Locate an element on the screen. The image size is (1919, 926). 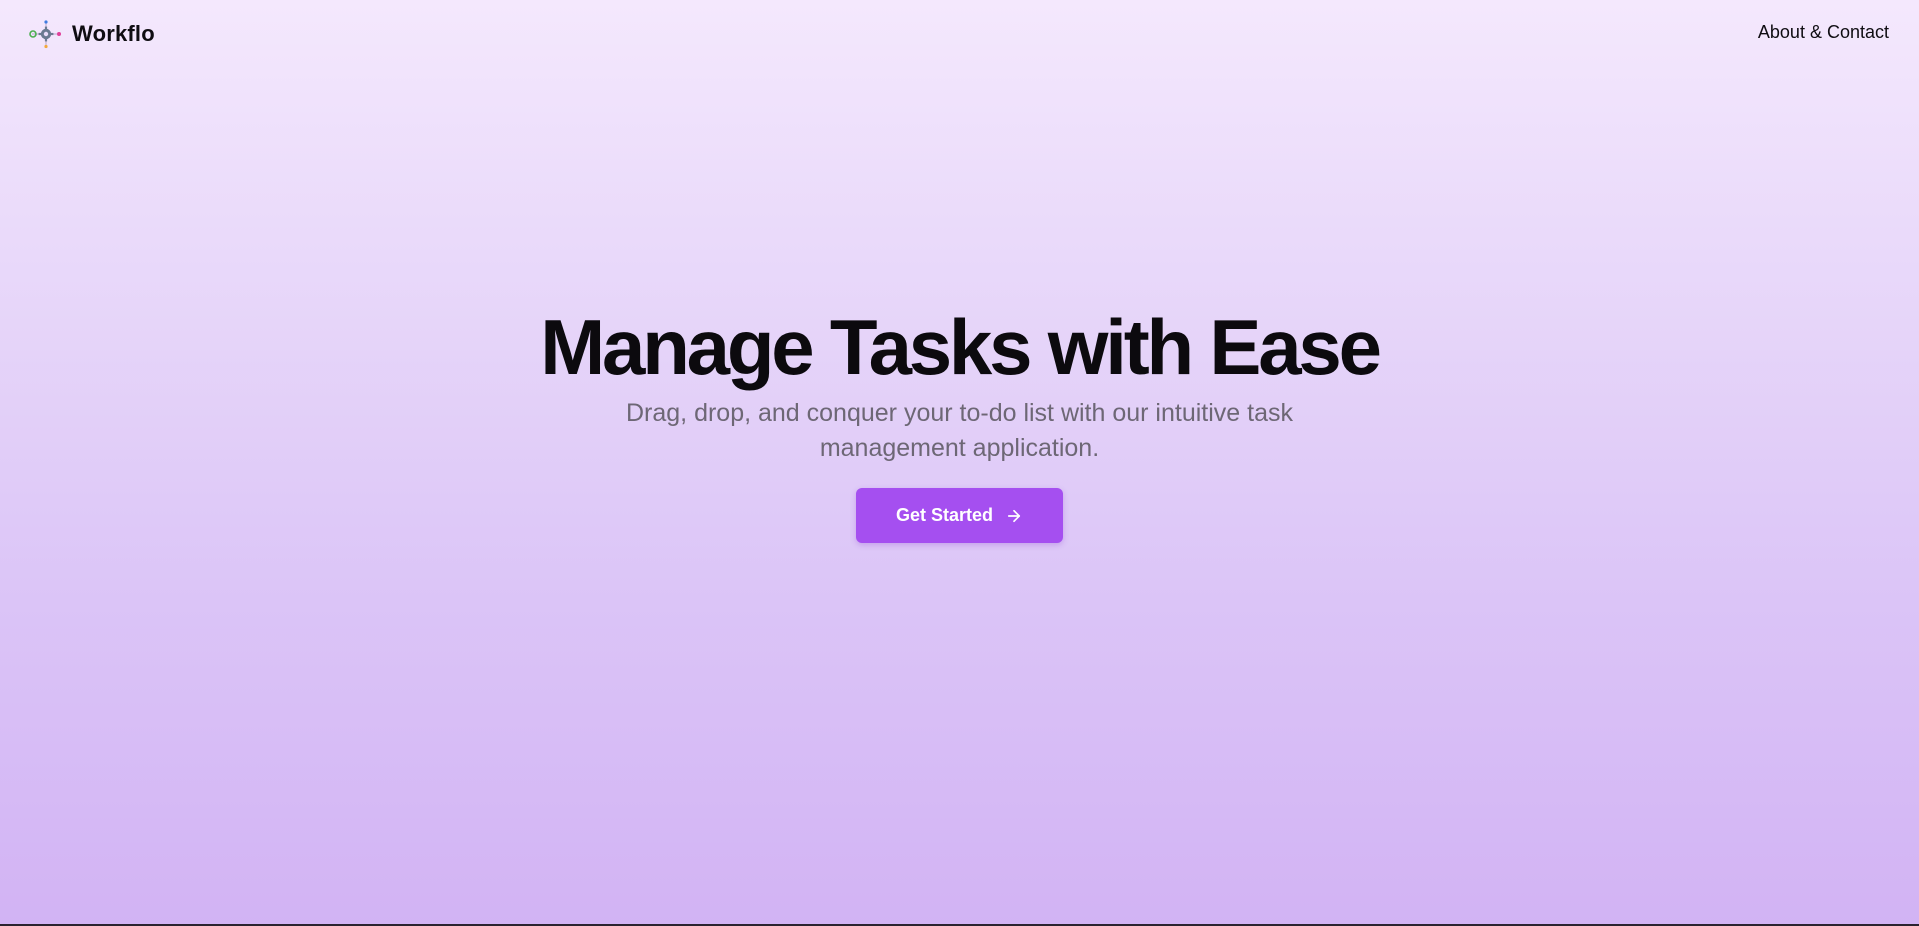
about-contact-link: About & Contact is located at coordinates (1823, 32).